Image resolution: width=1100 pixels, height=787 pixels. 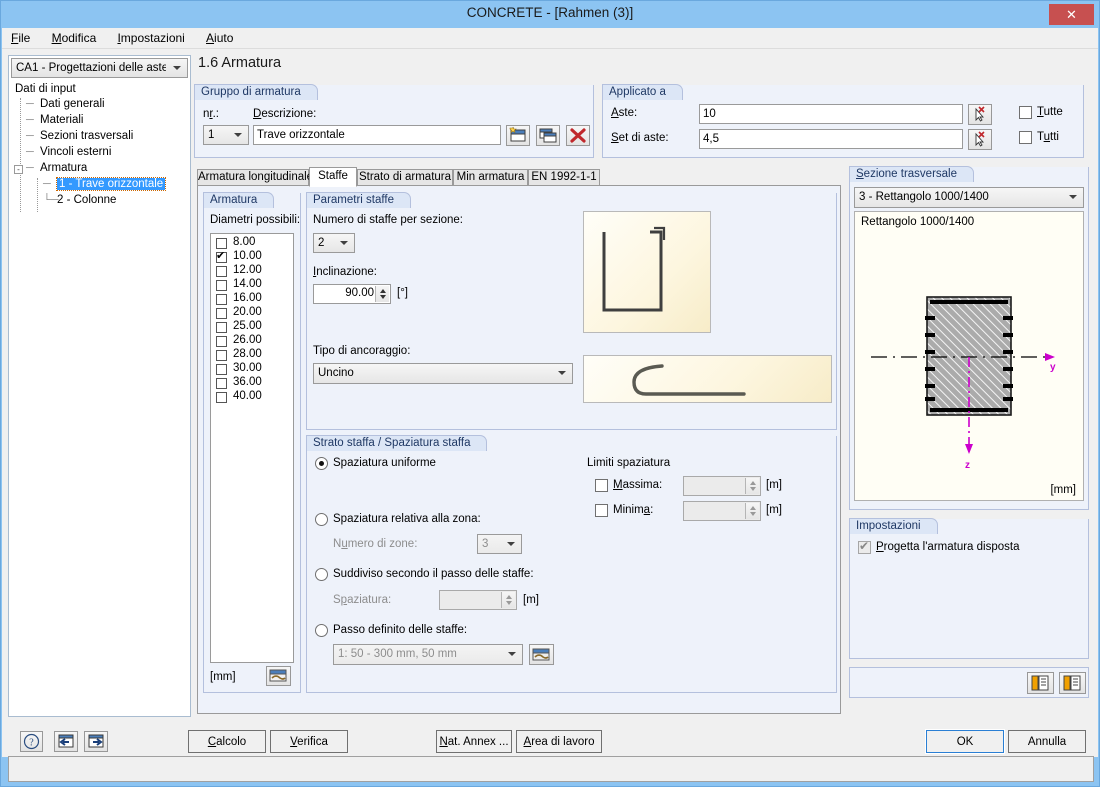 What do you see at coordinates (541, 654) in the screenshot?
I see `edit-pattern-icon` at bounding box center [541, 654].